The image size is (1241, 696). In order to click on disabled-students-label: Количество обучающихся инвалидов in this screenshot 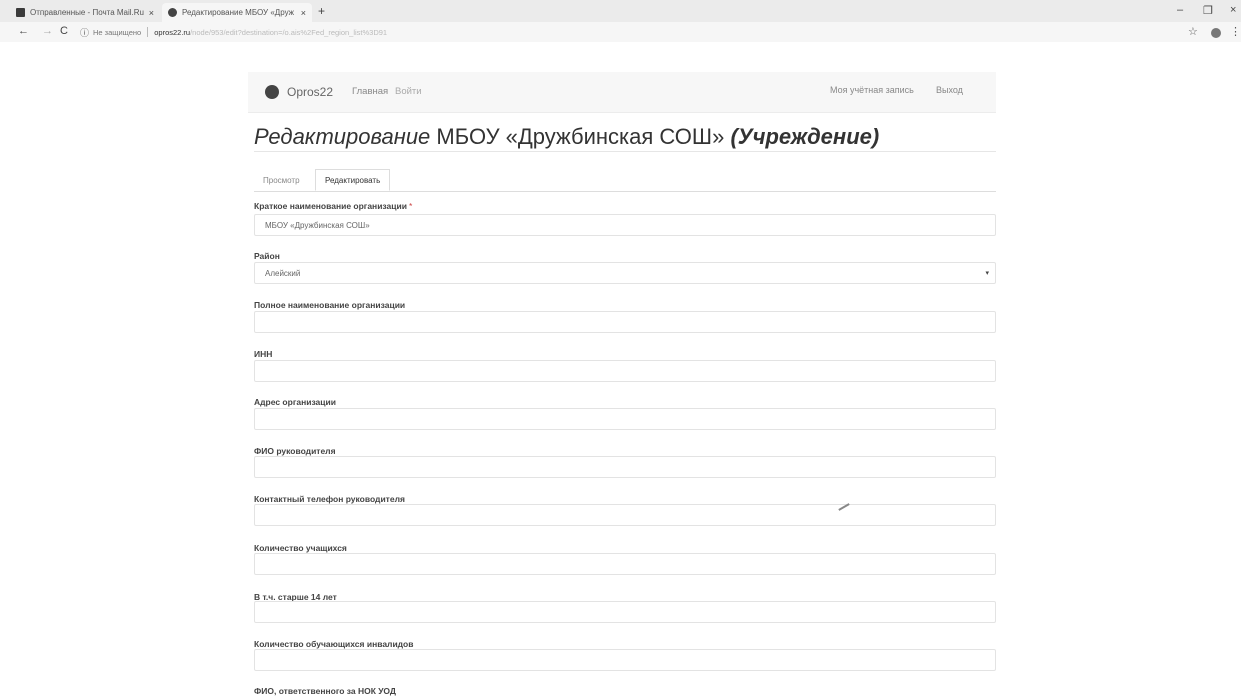, I will do `click(334, 644)`.